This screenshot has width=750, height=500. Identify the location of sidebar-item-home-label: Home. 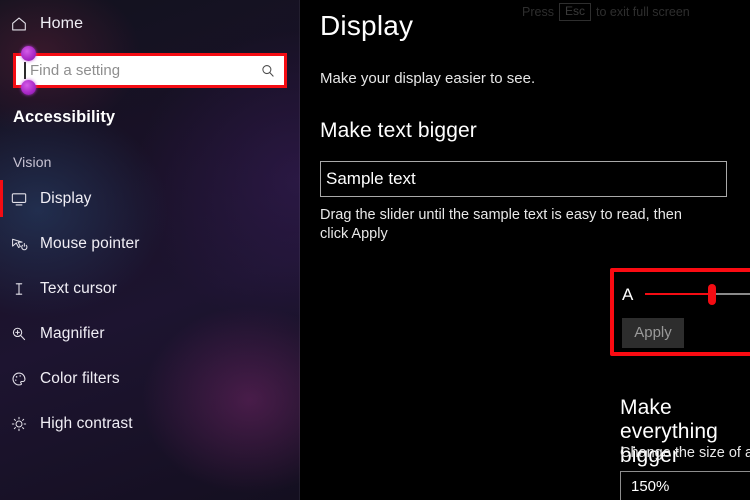
(62, 23).